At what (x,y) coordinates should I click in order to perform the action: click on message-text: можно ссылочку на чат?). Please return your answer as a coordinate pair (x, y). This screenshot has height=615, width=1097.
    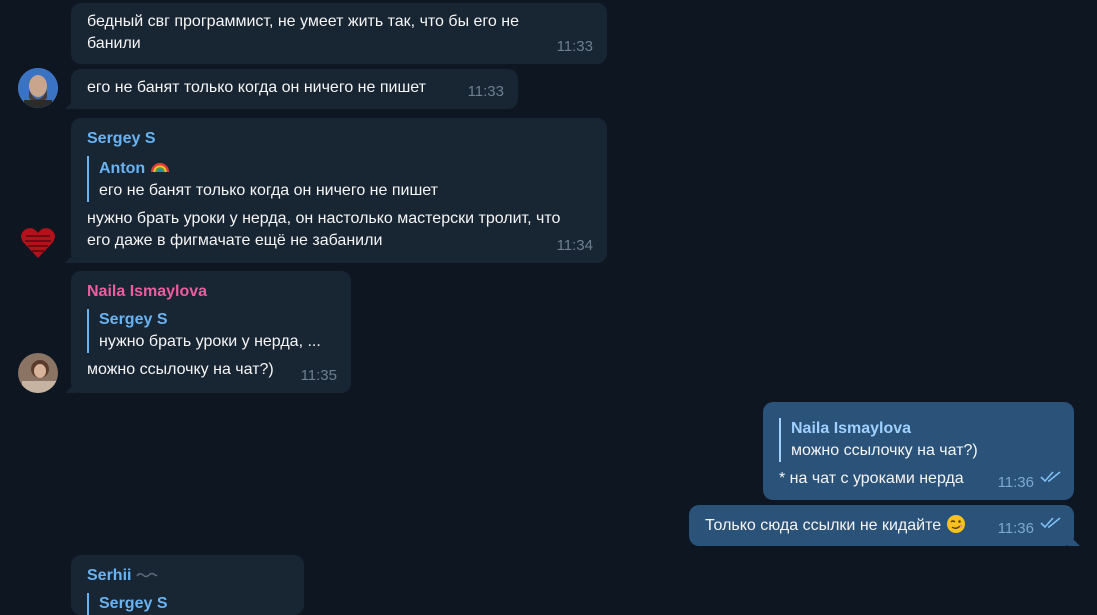
    Looking at the image, I should click on (180, 369).